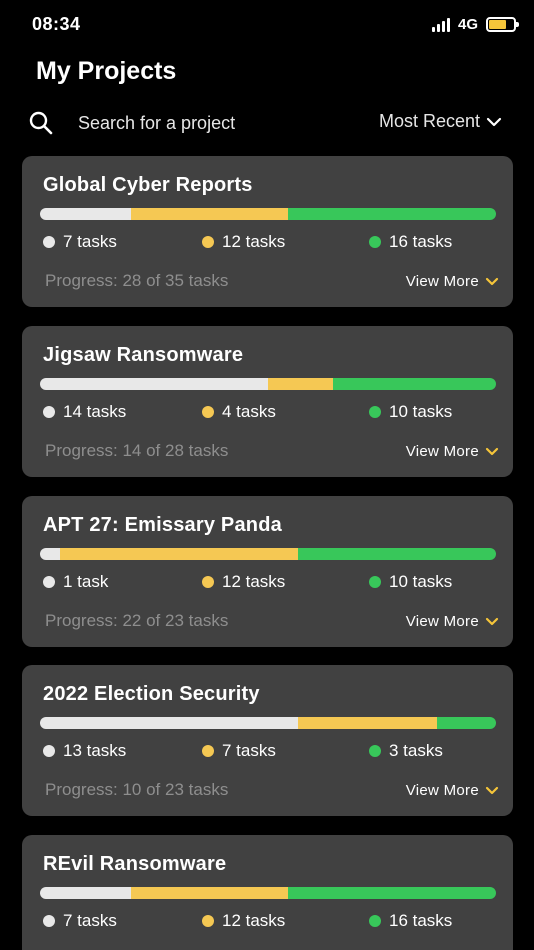 The image size is (534, 950). I want to click on count-not-started: 13 tasks, so click(84, 751).